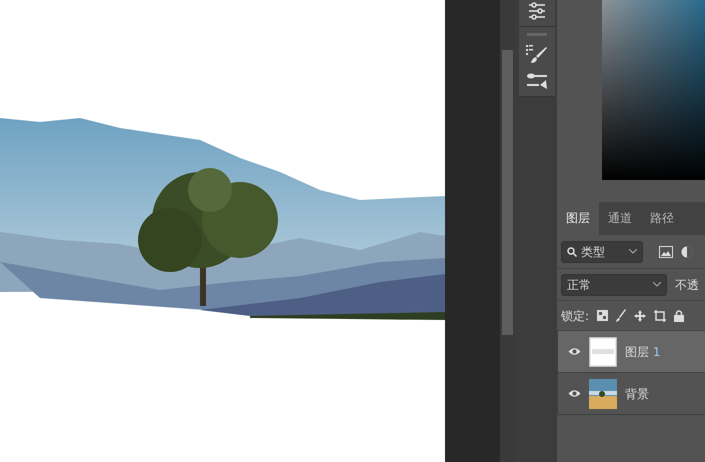  Describe the element at coordinates (507, 192) in the screenshot. I see `scrollbar-thumb` at that location.